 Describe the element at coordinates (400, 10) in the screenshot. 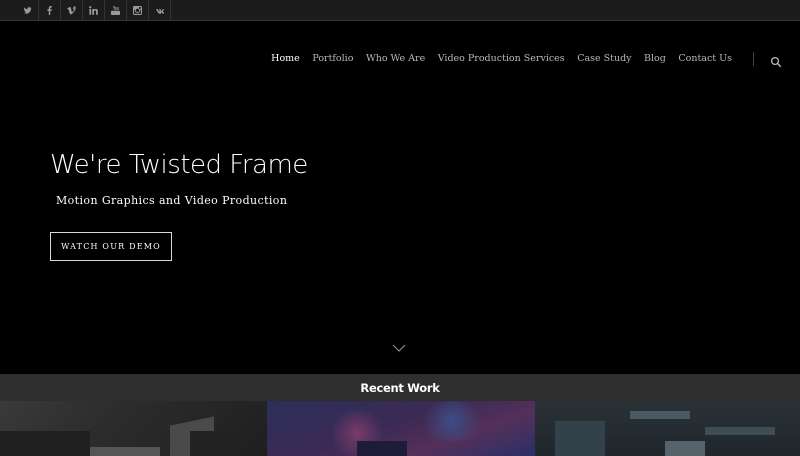

I see `top-social-bar` at that location.